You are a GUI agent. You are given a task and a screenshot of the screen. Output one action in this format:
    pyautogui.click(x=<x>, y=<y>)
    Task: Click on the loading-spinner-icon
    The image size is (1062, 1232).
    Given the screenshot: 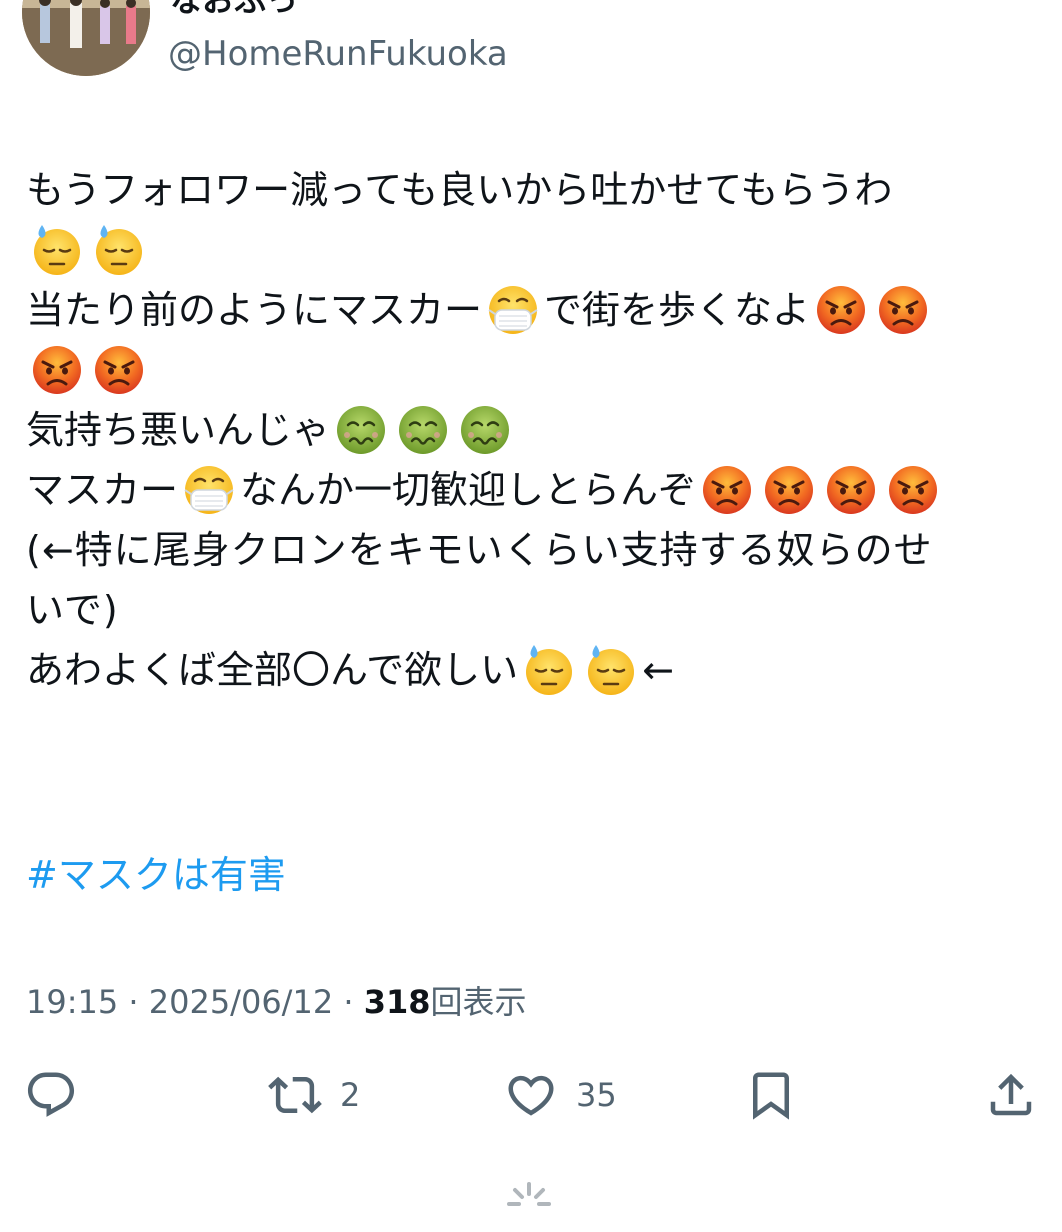 What is the action you would take?
    pyautogui.click(x=529, y=1204)
    